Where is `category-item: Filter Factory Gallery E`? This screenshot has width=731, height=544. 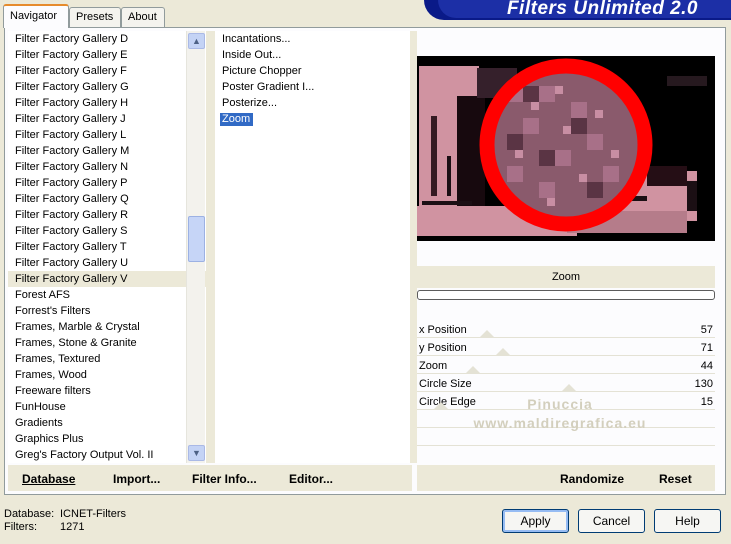 category-item: Filter Factory Gallery E is located at coordinates (107, 55).